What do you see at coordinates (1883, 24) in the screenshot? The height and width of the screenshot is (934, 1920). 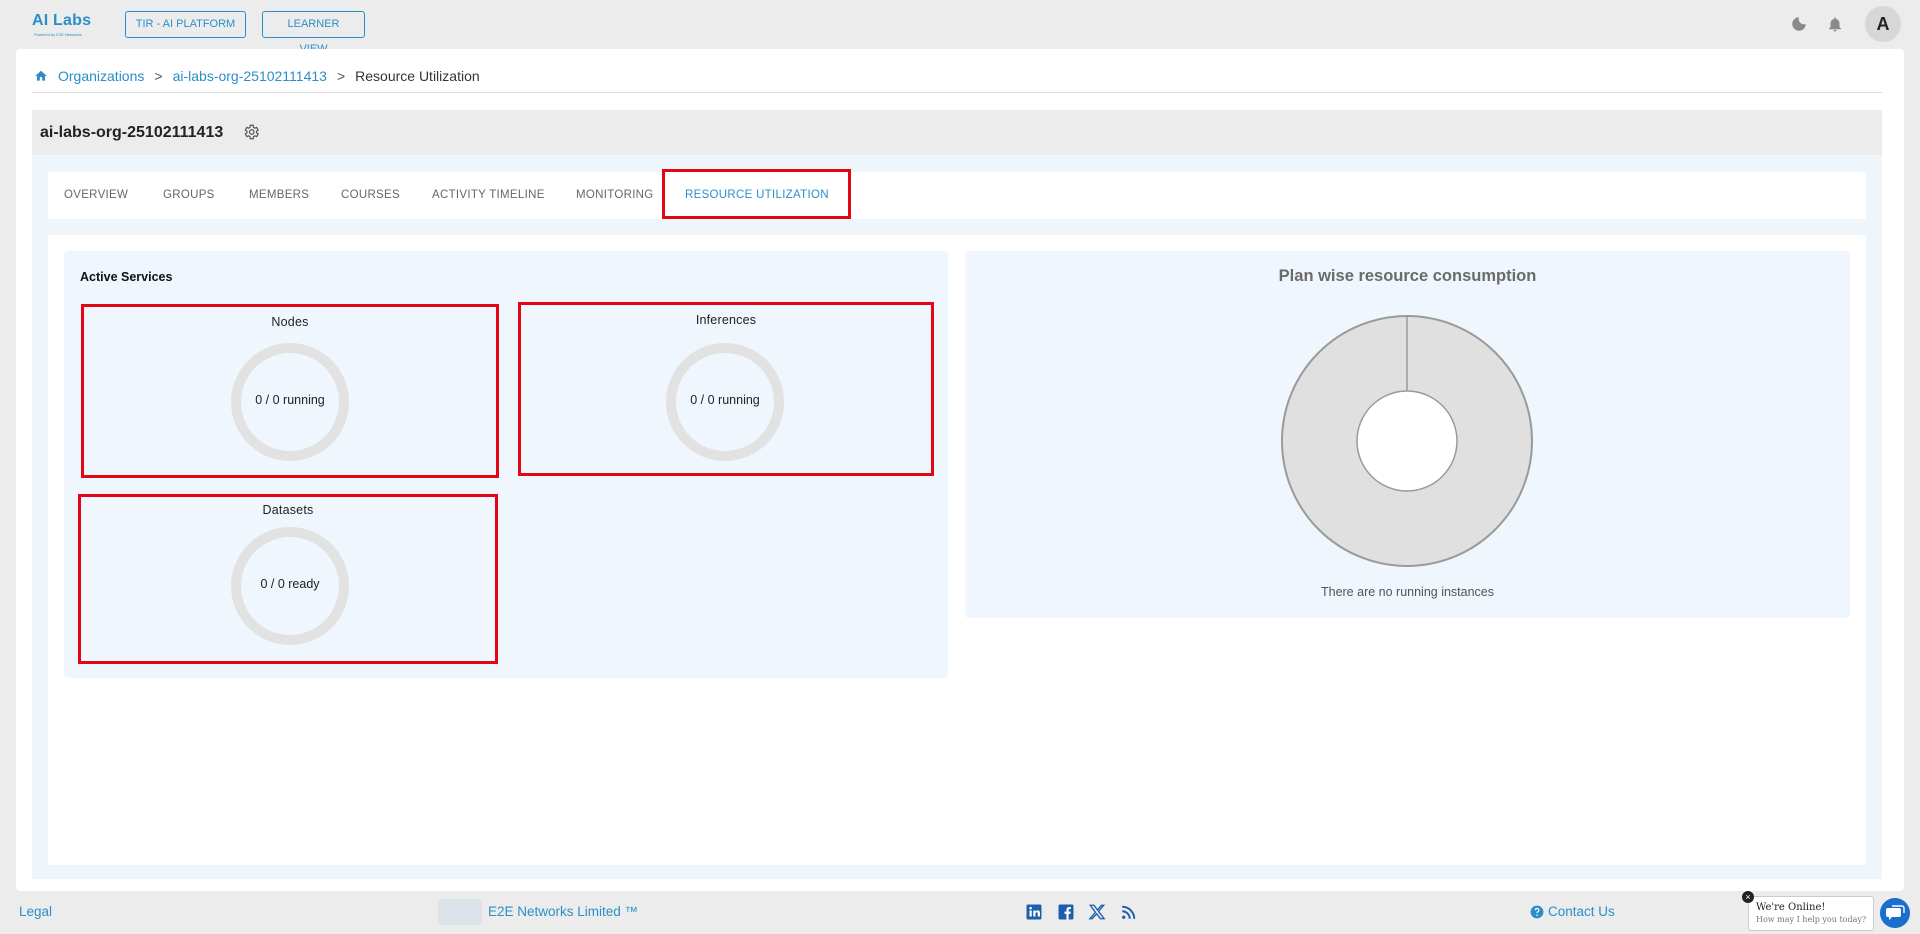 I see `user-avatar: A` at bounding box center [1883, 24].